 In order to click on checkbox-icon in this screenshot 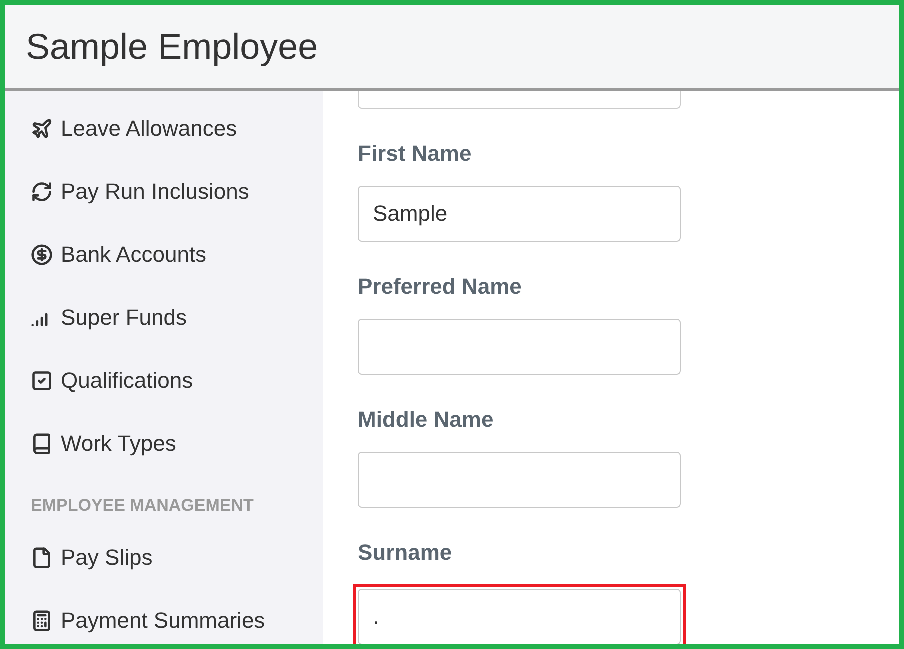, I will do `click(42, 381)`.